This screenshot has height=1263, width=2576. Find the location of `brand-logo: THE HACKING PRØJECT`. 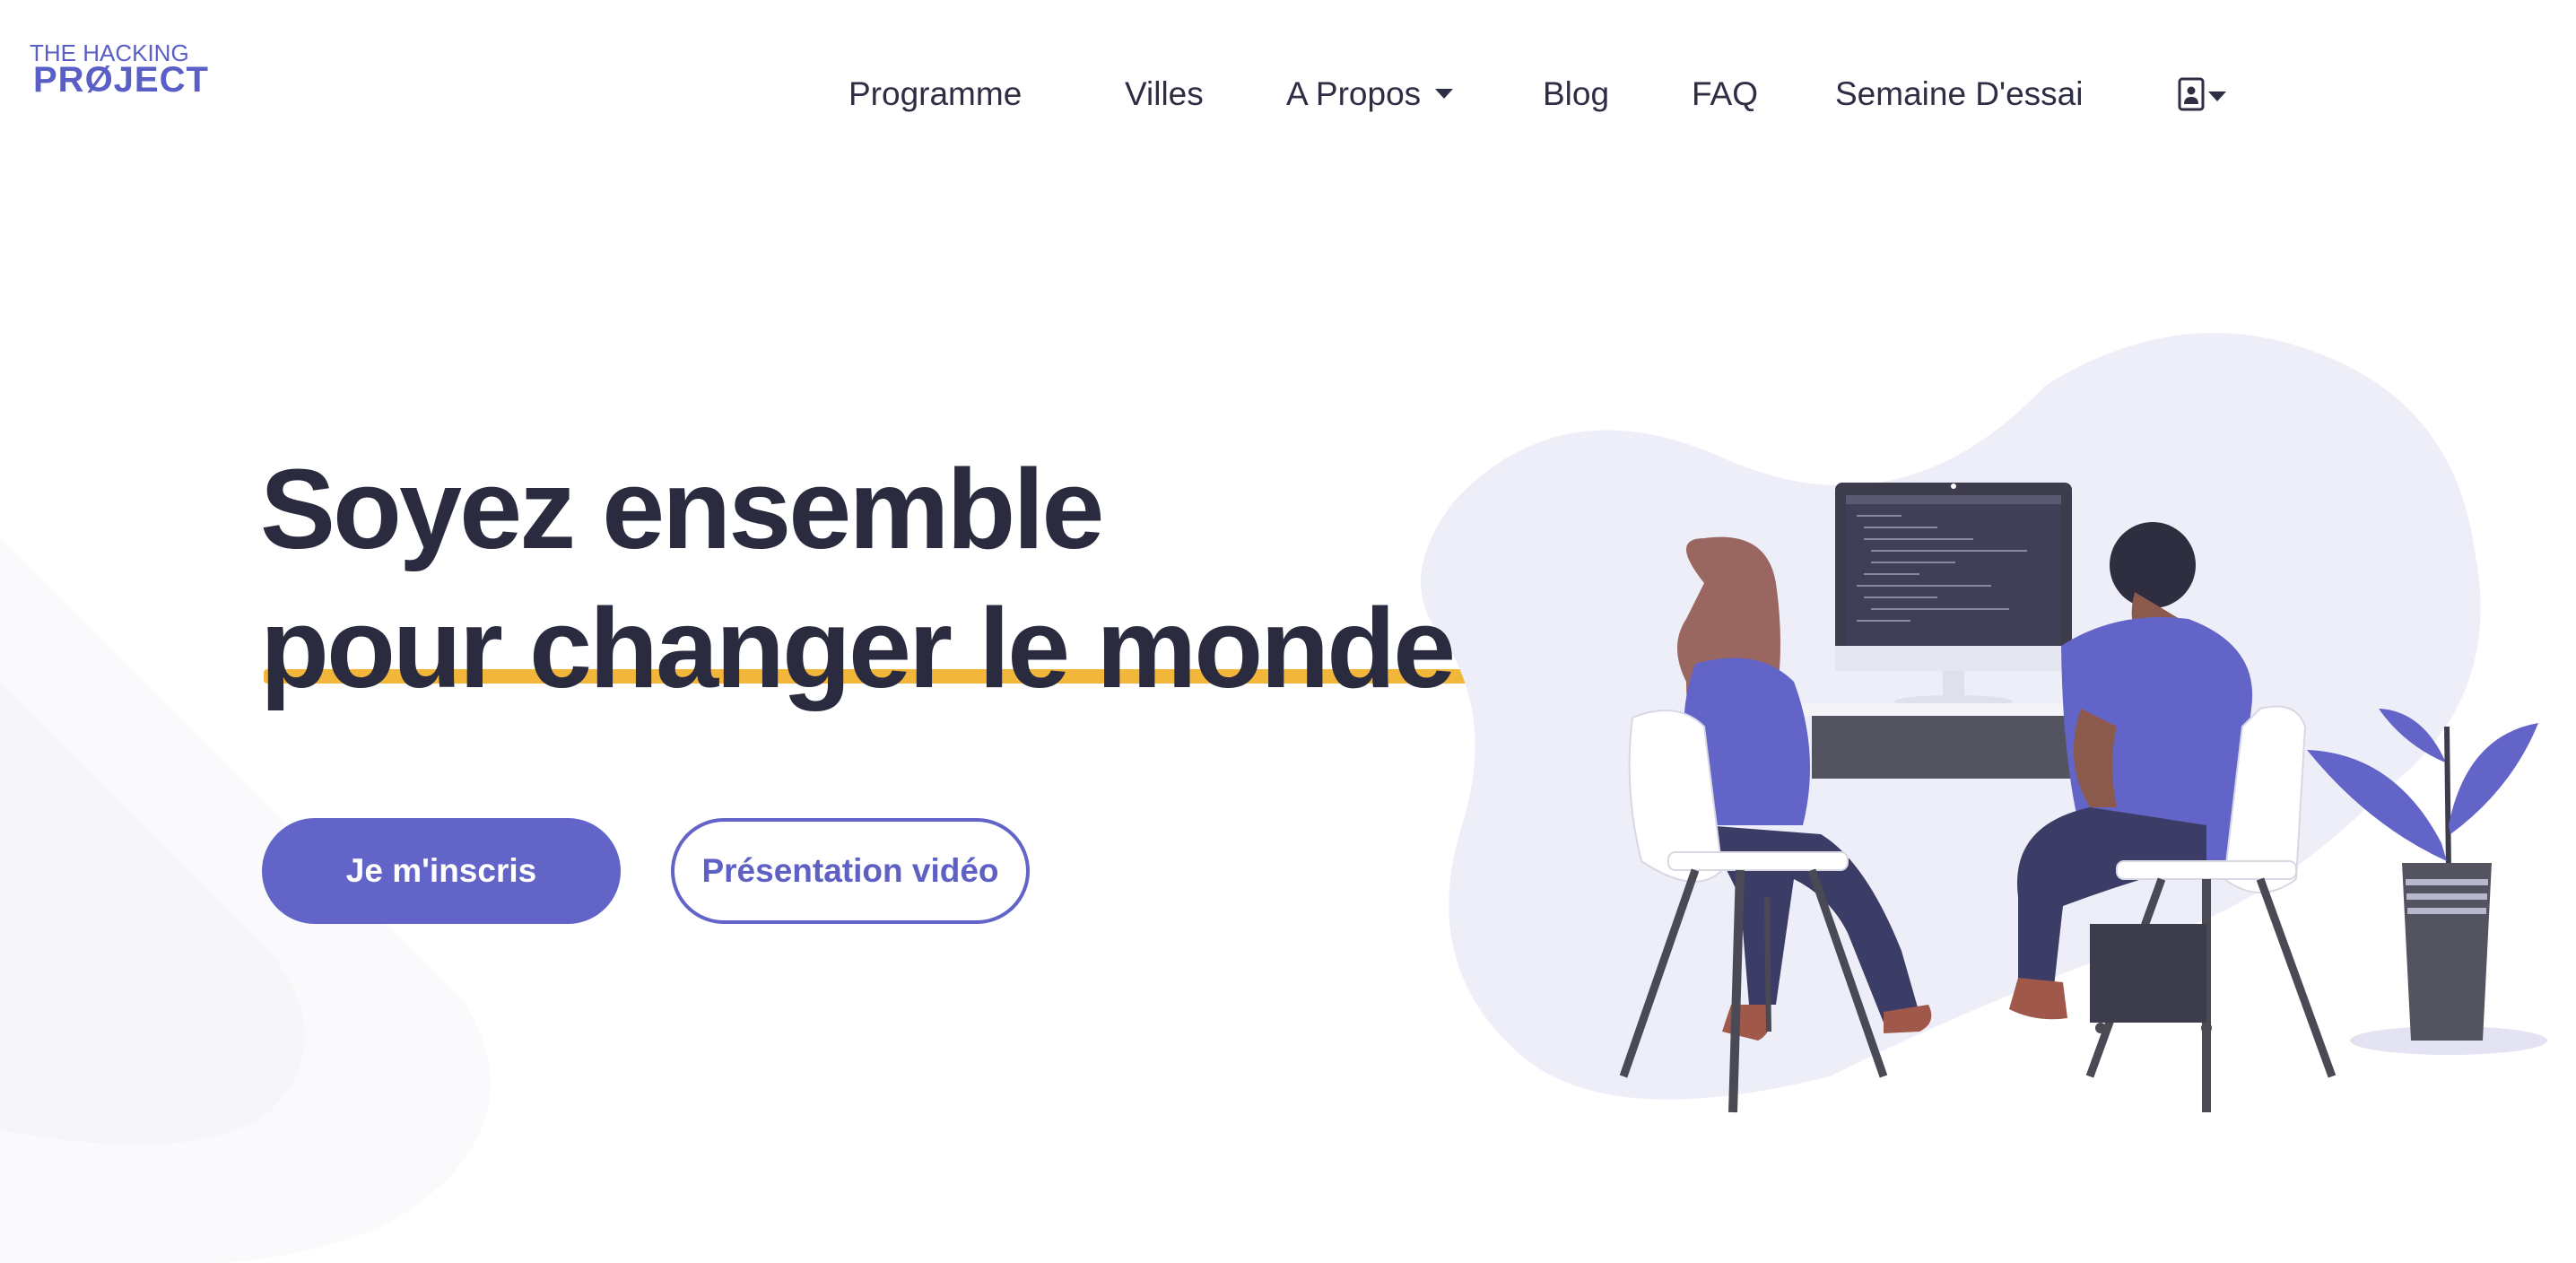

brand-logo: THE HACKING PRØJECT is located at coordinates (119, 70).